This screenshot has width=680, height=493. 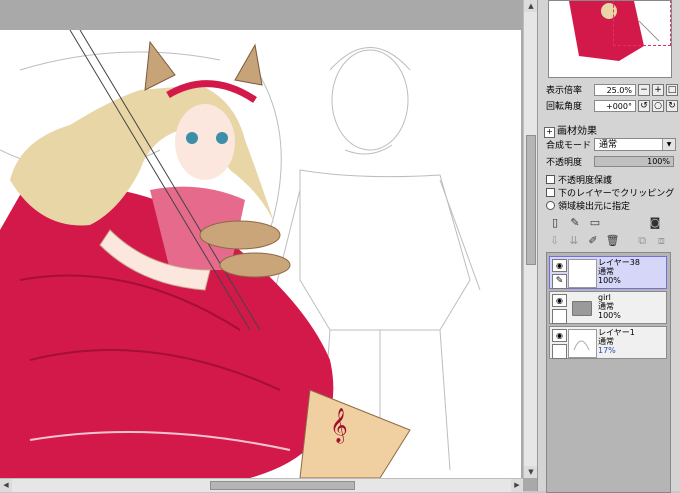 What do you see at coordinates (655, 223) in the screenshot?
I see `layer-mask-icon: ◙` at bounding box center [655, 223].